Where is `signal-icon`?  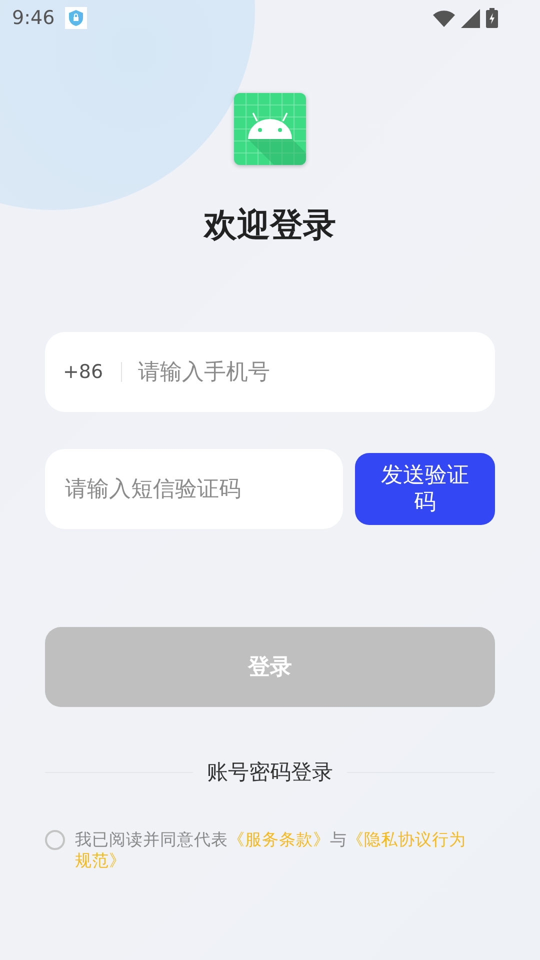
signal-icon is located at coordinates (470, 18).